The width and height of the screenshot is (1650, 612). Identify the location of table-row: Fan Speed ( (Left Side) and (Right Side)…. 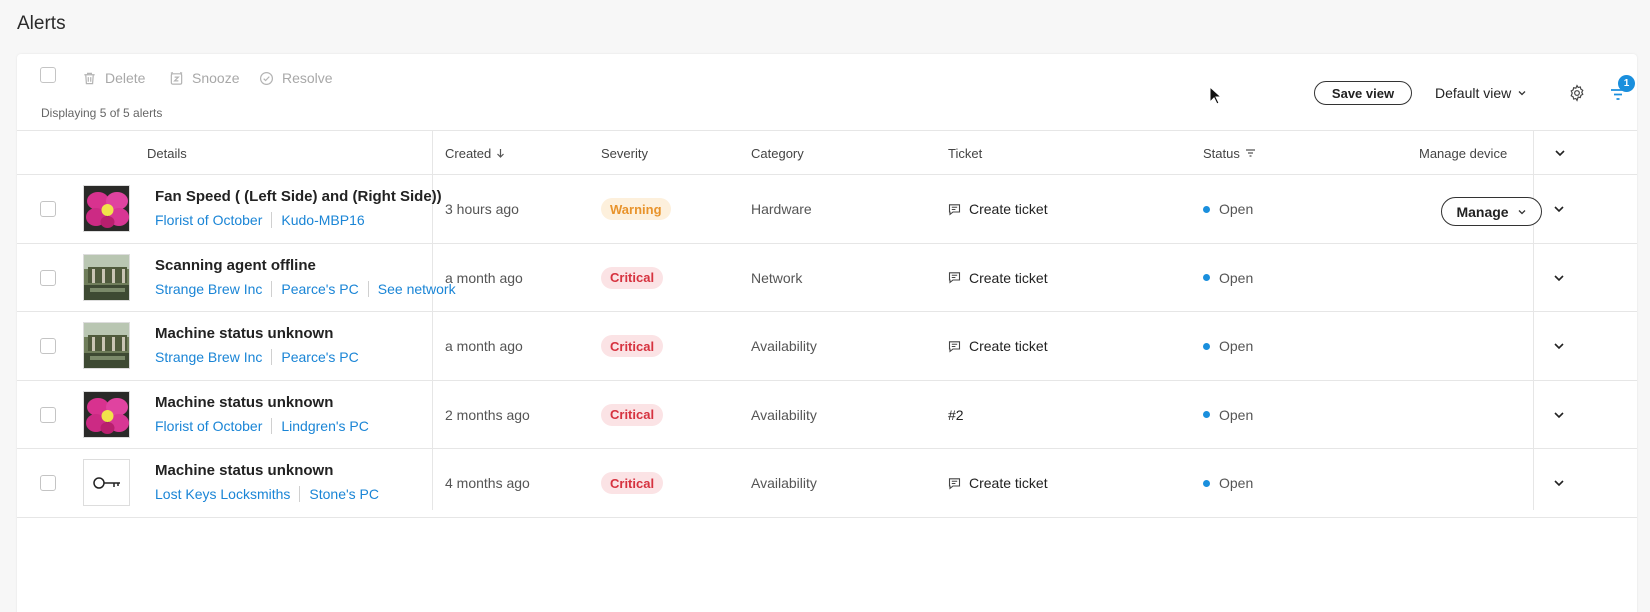
(827, 209).